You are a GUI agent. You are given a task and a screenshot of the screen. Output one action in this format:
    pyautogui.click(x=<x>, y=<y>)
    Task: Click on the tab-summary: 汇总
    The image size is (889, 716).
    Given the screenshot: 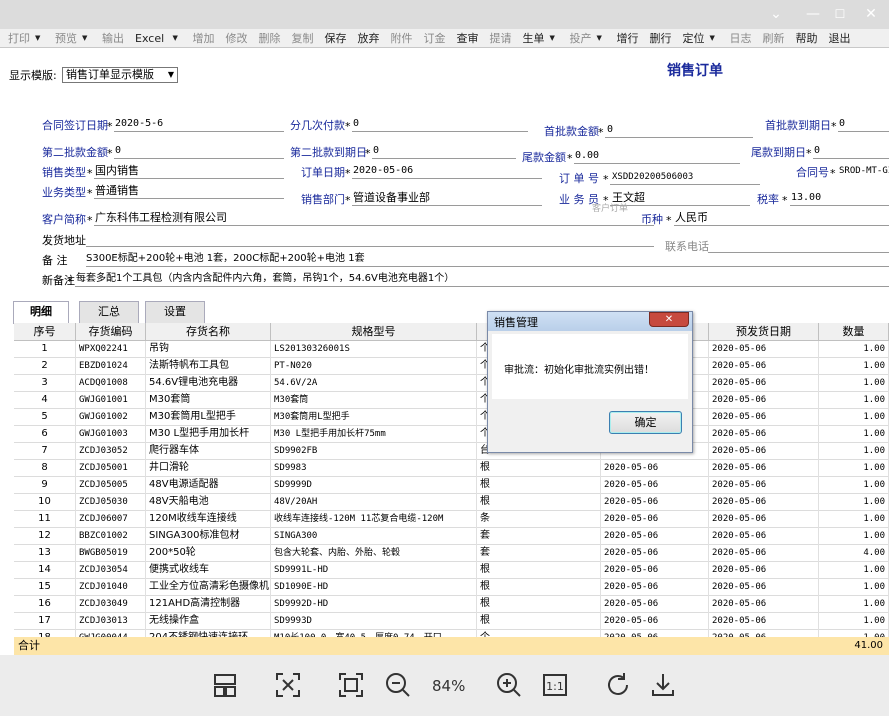 What is the action you would take?
    pyautogui.click(x=109, y=312)
    